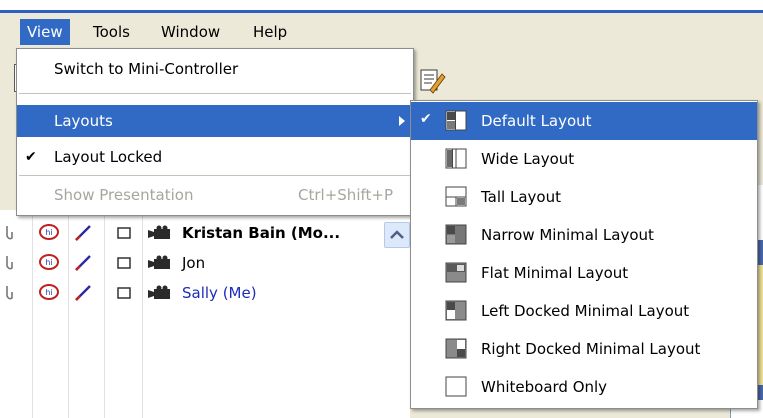  I want to click on submenu-arrow-icon, so click(402, 121).